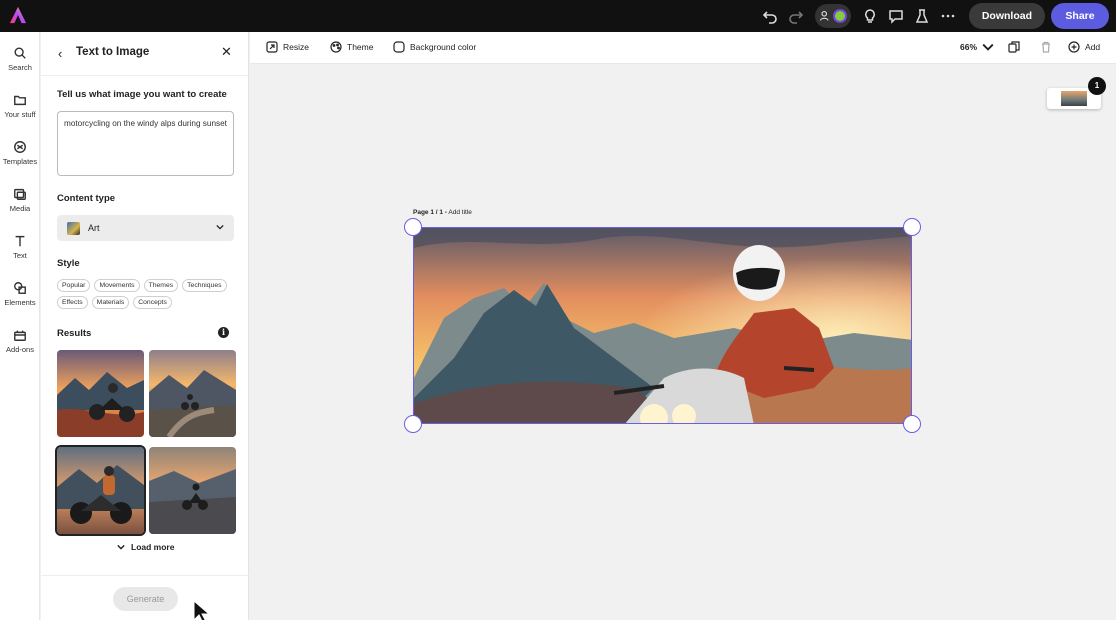 Image resolution: width=1116 pixels, height=620 pixels. What do you see at coordinates (20, 194) in the screenshot?
I see `media-icon` at bounding box center [20, 194].